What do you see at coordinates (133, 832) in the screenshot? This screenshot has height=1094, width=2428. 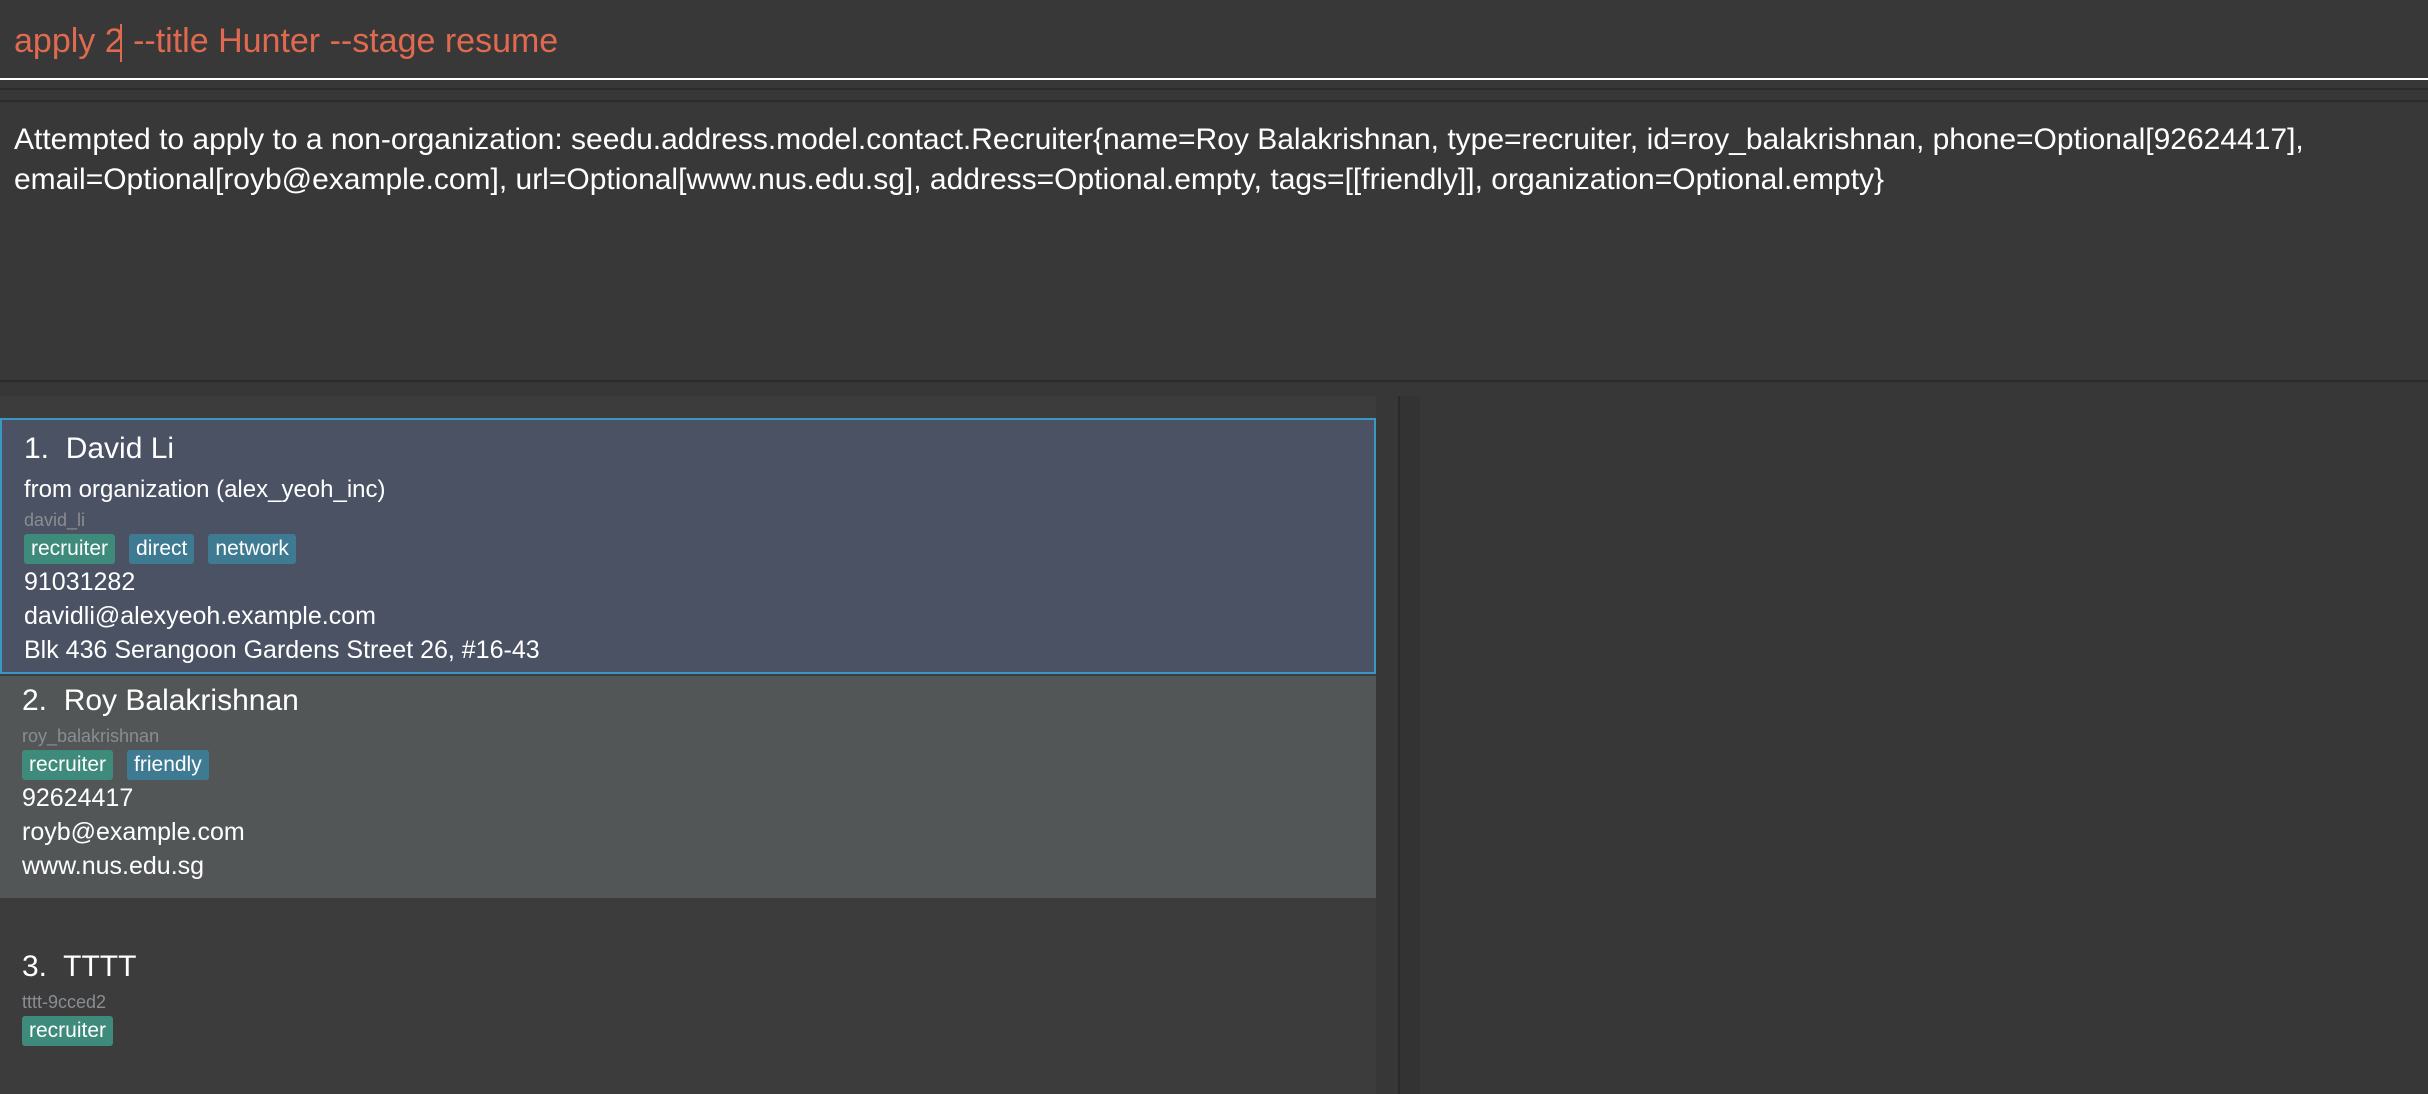 I see `contact-email: royb@example.com` at bounding box center [133, 832].